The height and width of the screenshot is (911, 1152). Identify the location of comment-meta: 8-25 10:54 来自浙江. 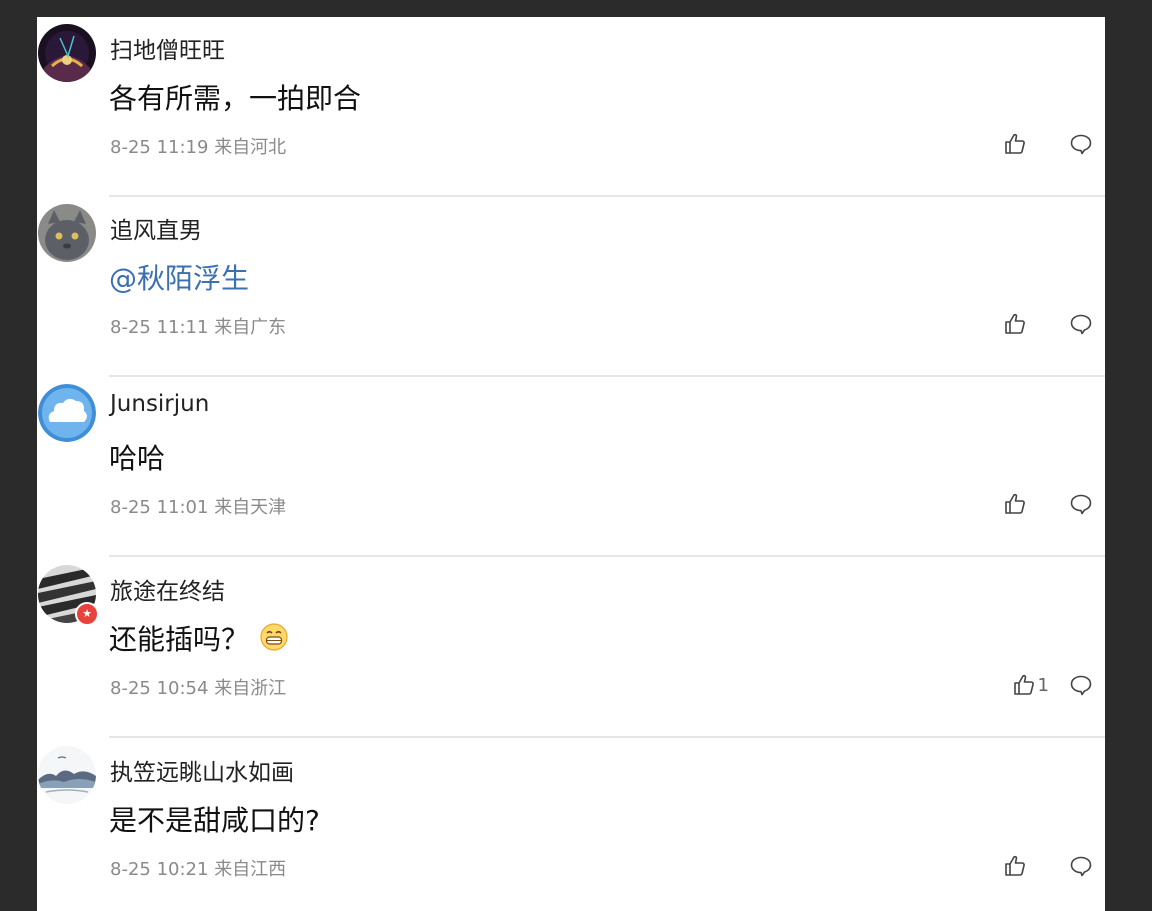
(198, 687).